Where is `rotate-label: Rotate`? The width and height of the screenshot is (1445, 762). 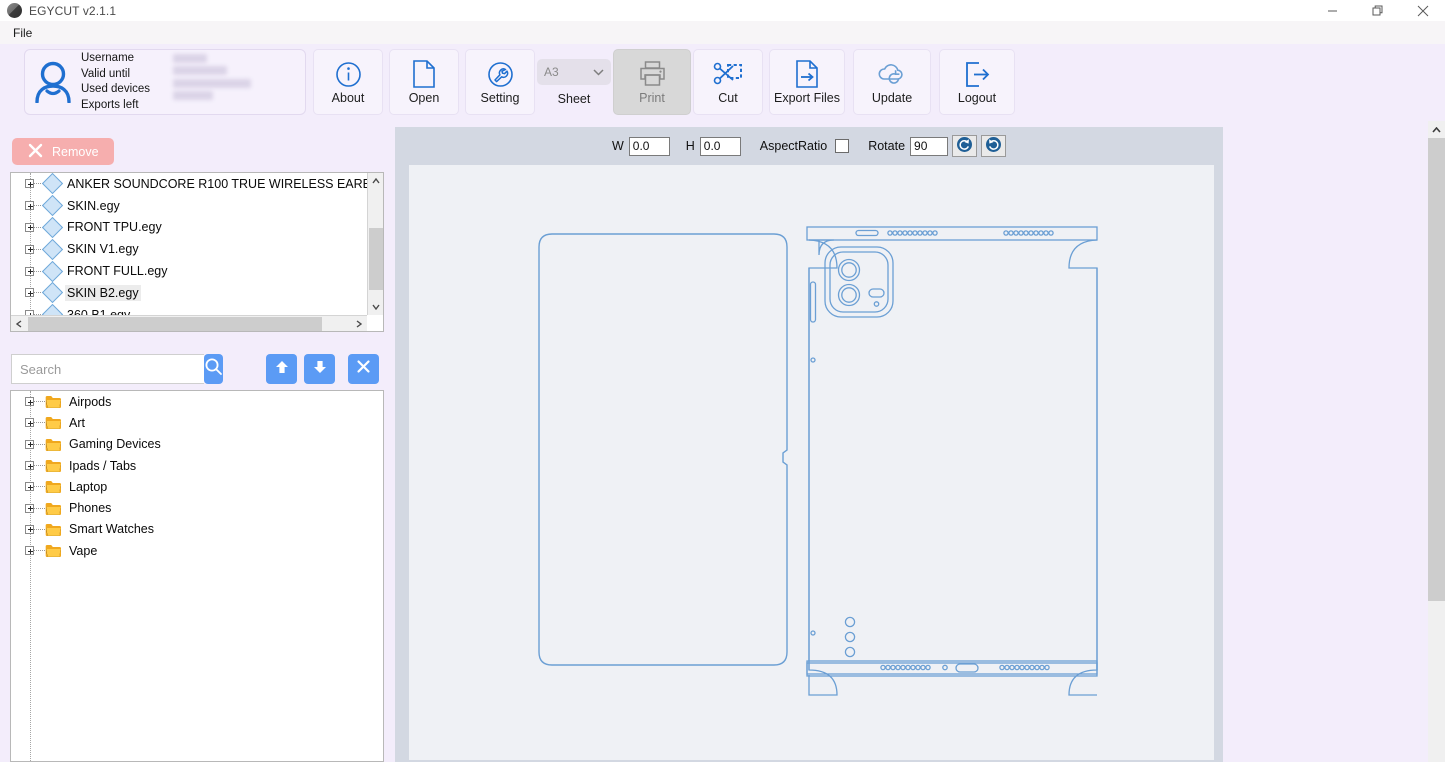
rotate-label: Rotate is located at coordinates (887, 146).